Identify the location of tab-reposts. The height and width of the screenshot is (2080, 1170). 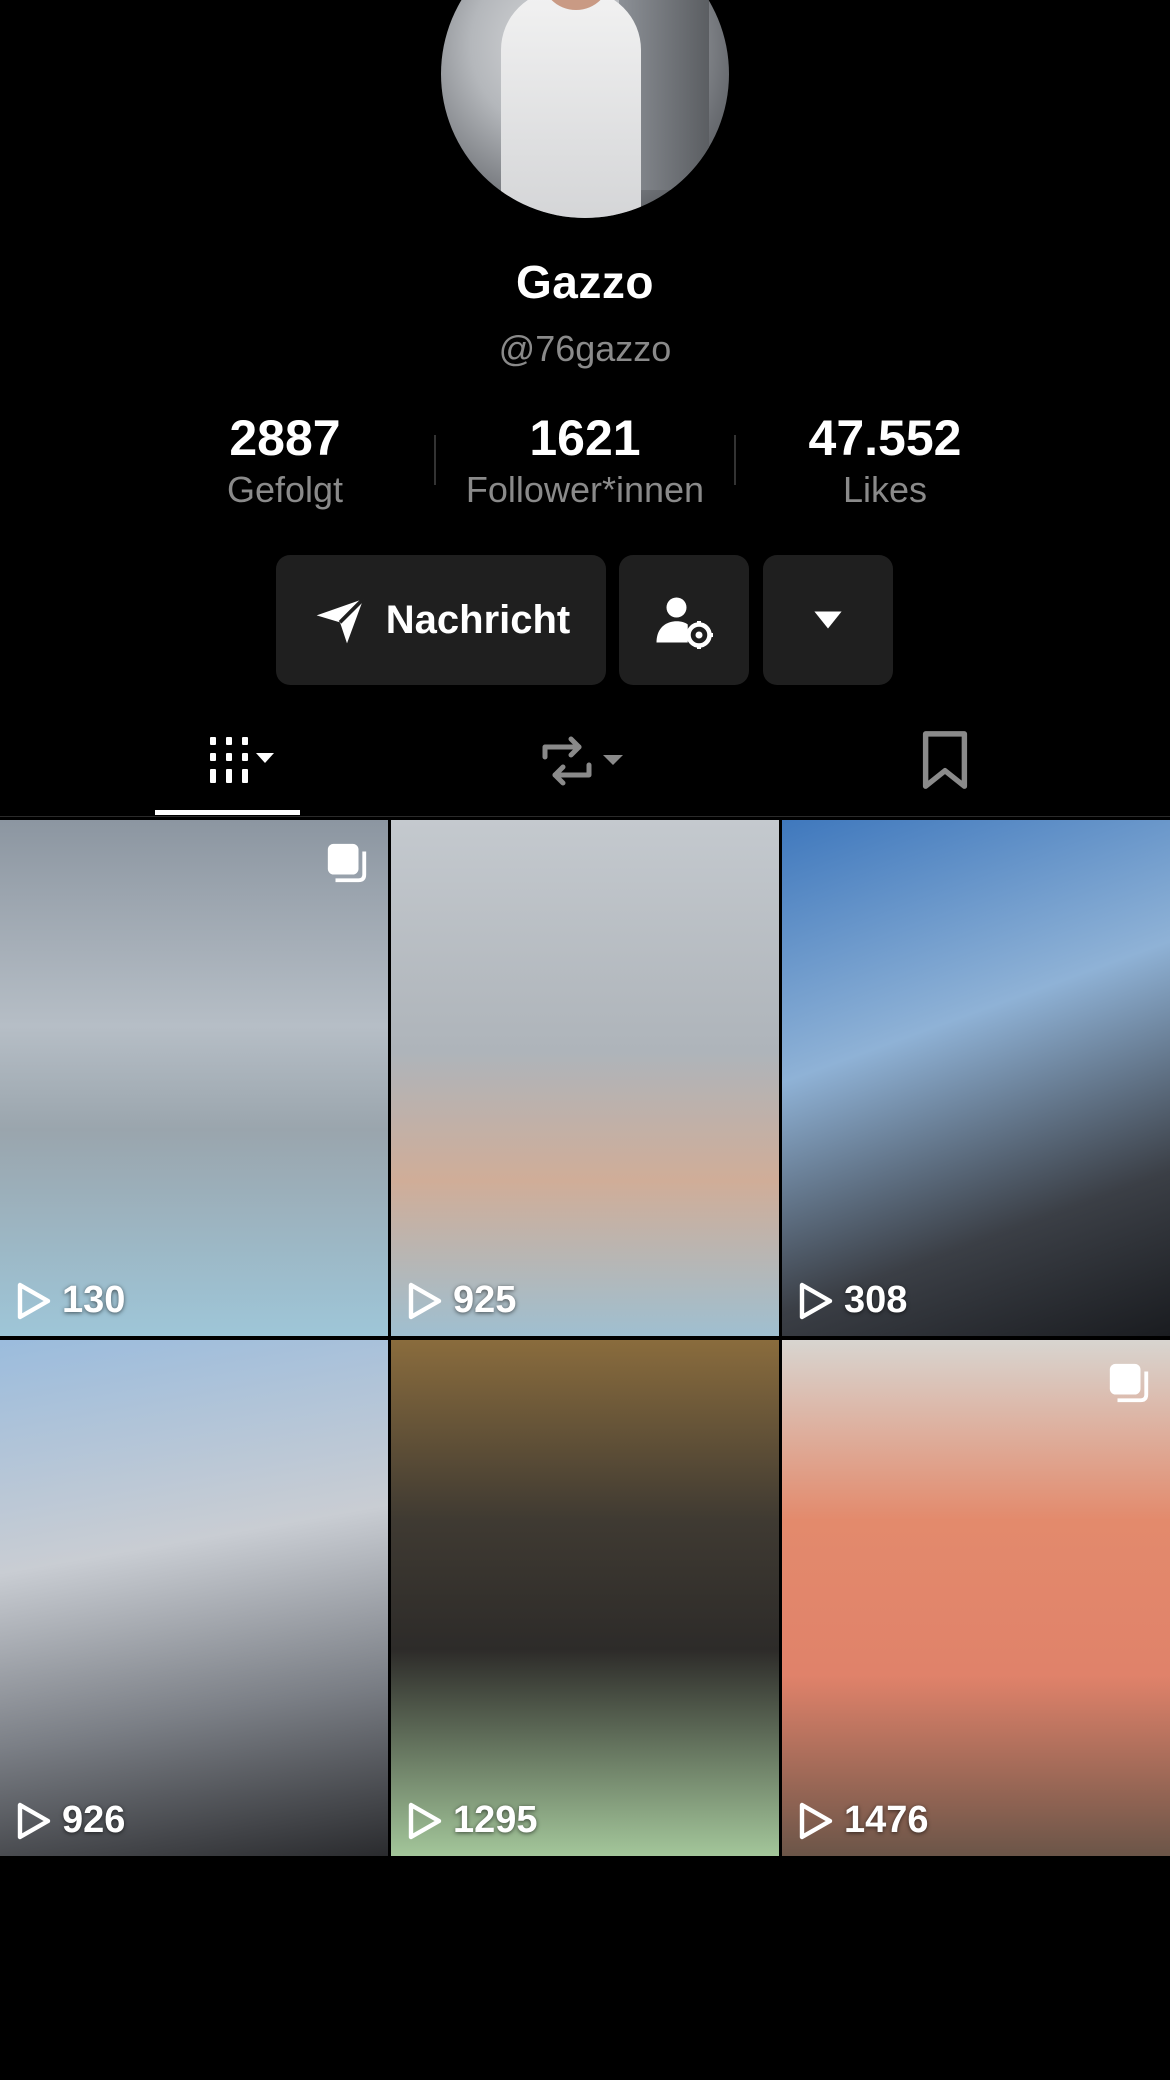
(585, 761).